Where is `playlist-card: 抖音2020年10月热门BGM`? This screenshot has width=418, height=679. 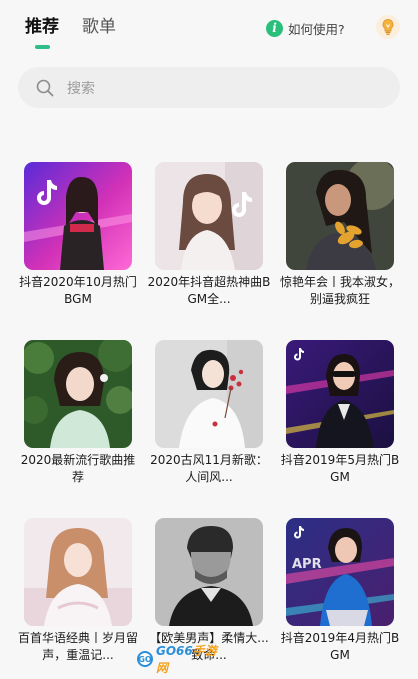
playlist-card: 抖音2020年10月热门BGM is located at coordinates (78, 235).